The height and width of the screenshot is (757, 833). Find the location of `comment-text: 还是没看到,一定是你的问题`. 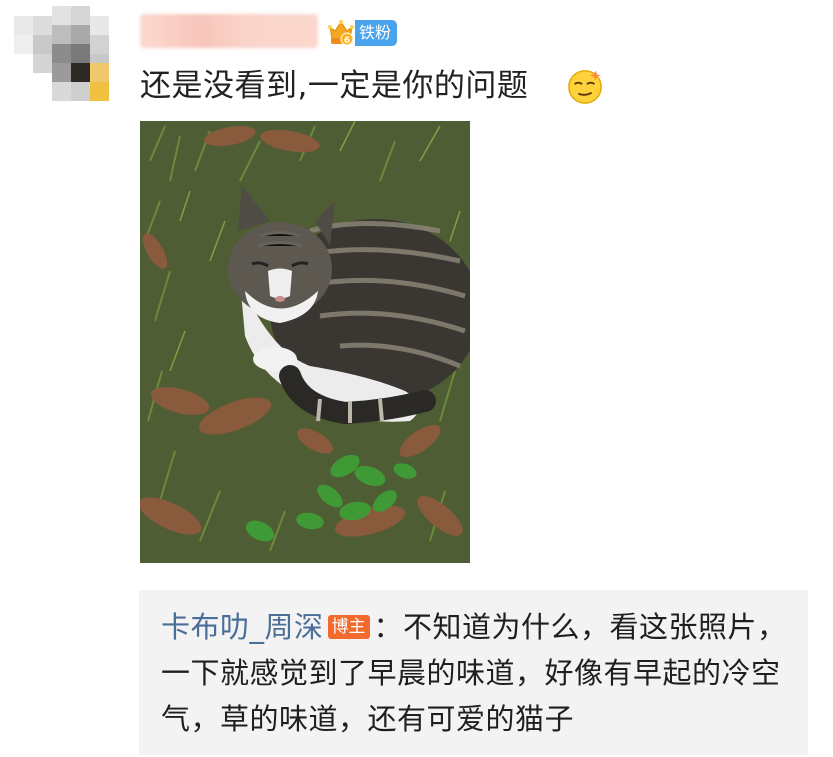

comment-text: 还是没看到,一定是你的问题 is located at coordinates (334, 86).